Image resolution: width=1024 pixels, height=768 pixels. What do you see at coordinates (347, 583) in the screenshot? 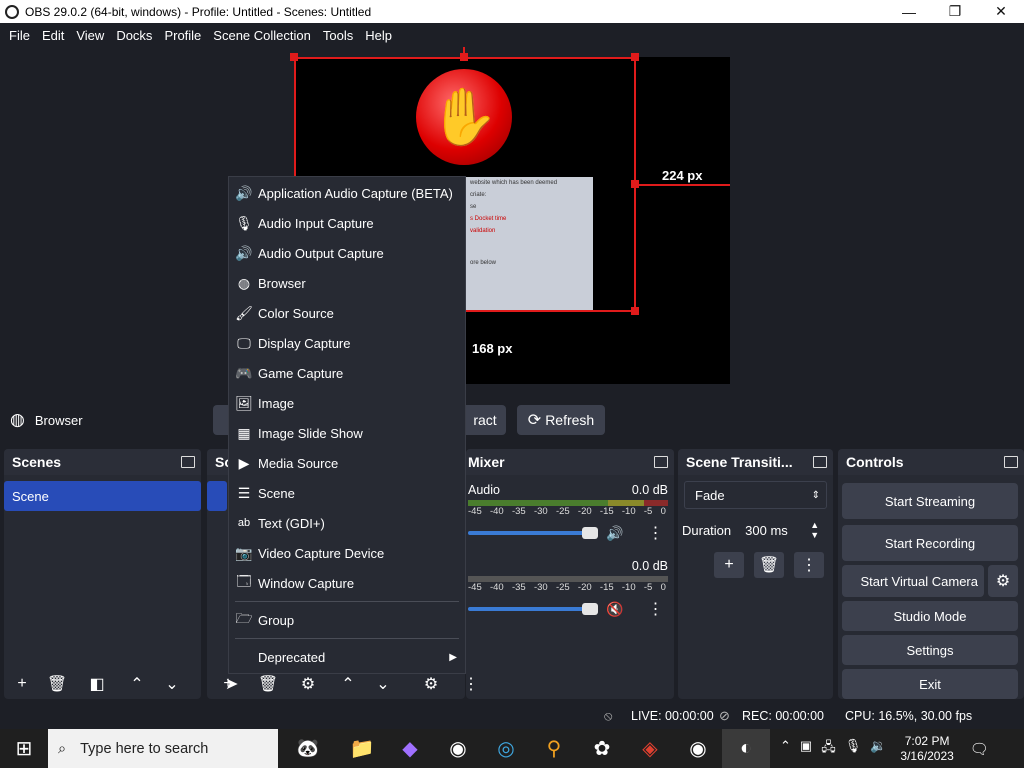
I see `menu-item-window-capture: 🗔 Window Capture` at bounding box center [347, 583].